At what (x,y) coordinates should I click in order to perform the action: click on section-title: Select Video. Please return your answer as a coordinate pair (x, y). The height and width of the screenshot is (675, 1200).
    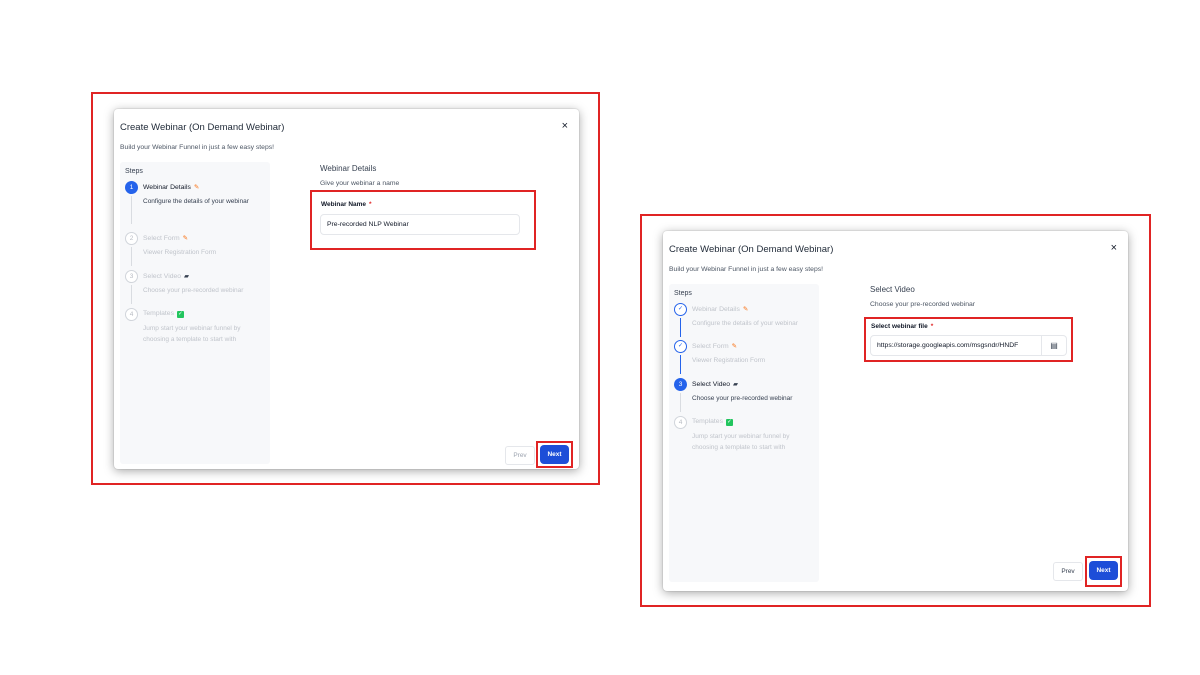
    Looking at the image, I should click on (892, 289).